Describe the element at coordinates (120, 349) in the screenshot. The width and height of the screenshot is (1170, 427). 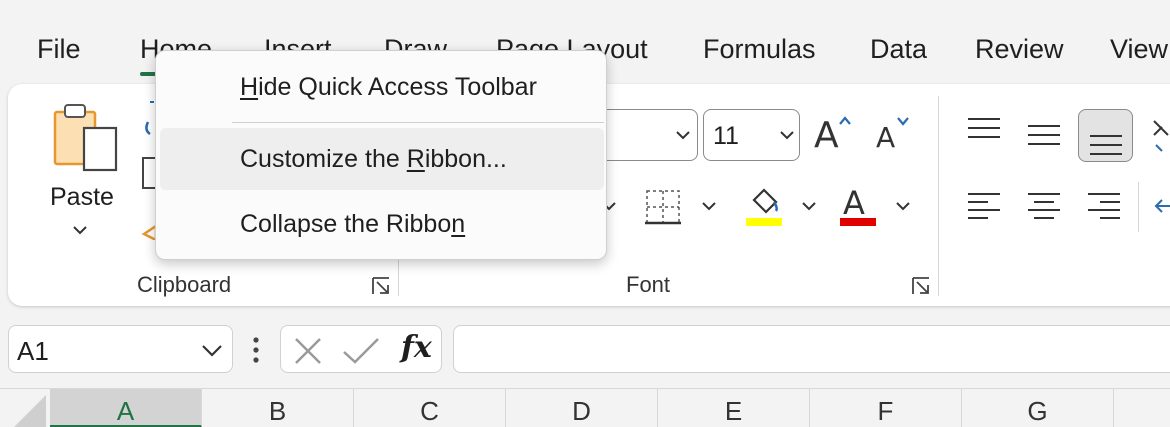
I see `name-box: A1` at that location.